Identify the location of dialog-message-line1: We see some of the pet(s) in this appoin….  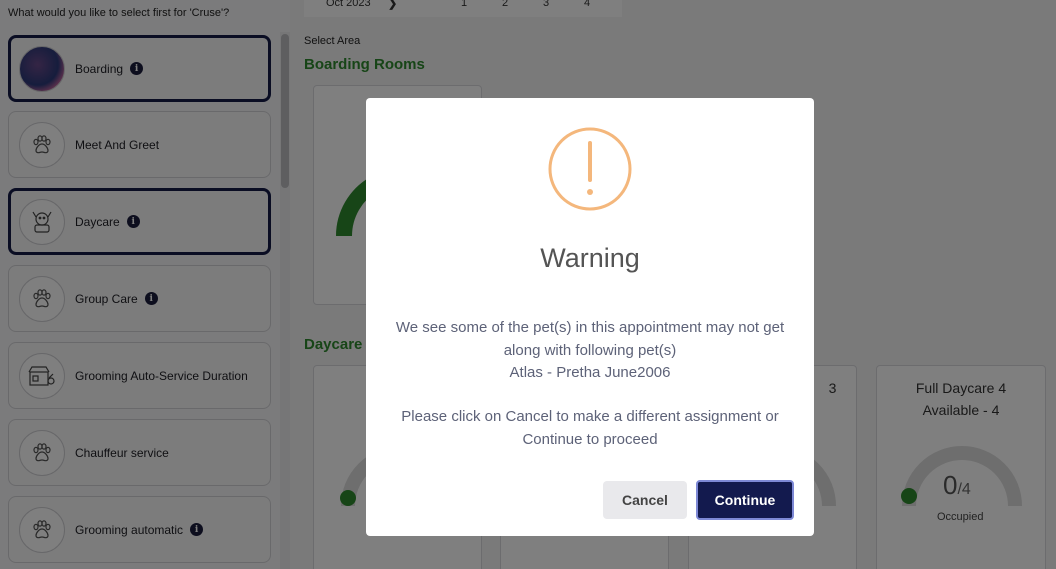
(590, 327).